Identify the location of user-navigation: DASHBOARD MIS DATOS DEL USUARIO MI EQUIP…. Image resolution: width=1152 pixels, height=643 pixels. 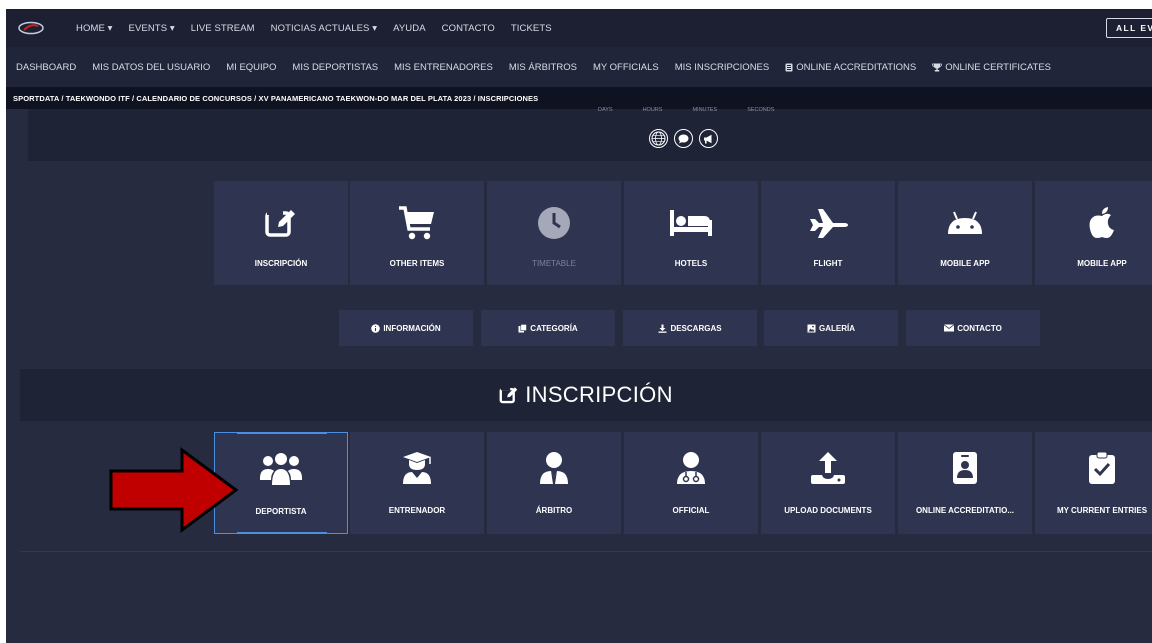
(579, 67).